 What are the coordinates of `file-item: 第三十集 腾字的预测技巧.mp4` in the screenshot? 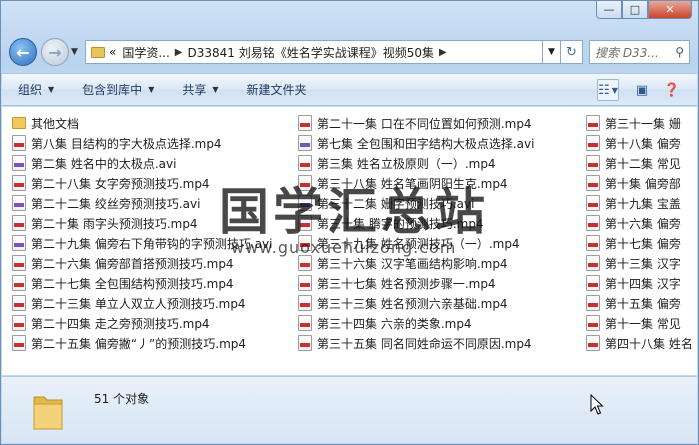 It's located at (442, 223).